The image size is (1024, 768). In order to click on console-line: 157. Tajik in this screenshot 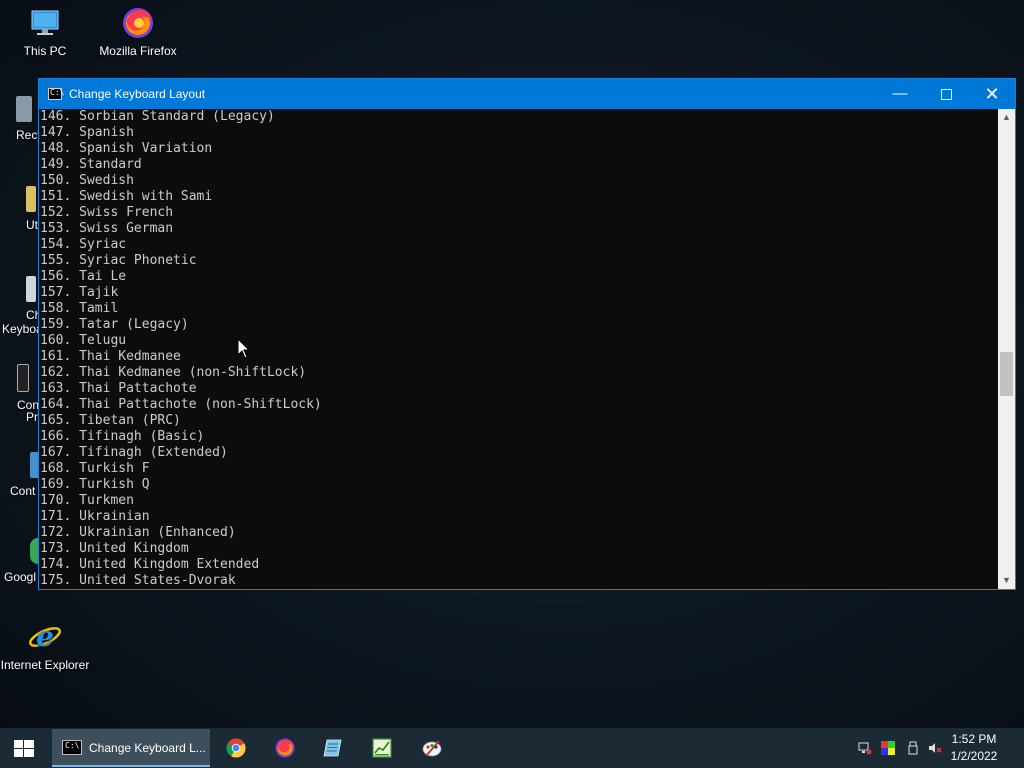, I will do `click(79, 292)`.